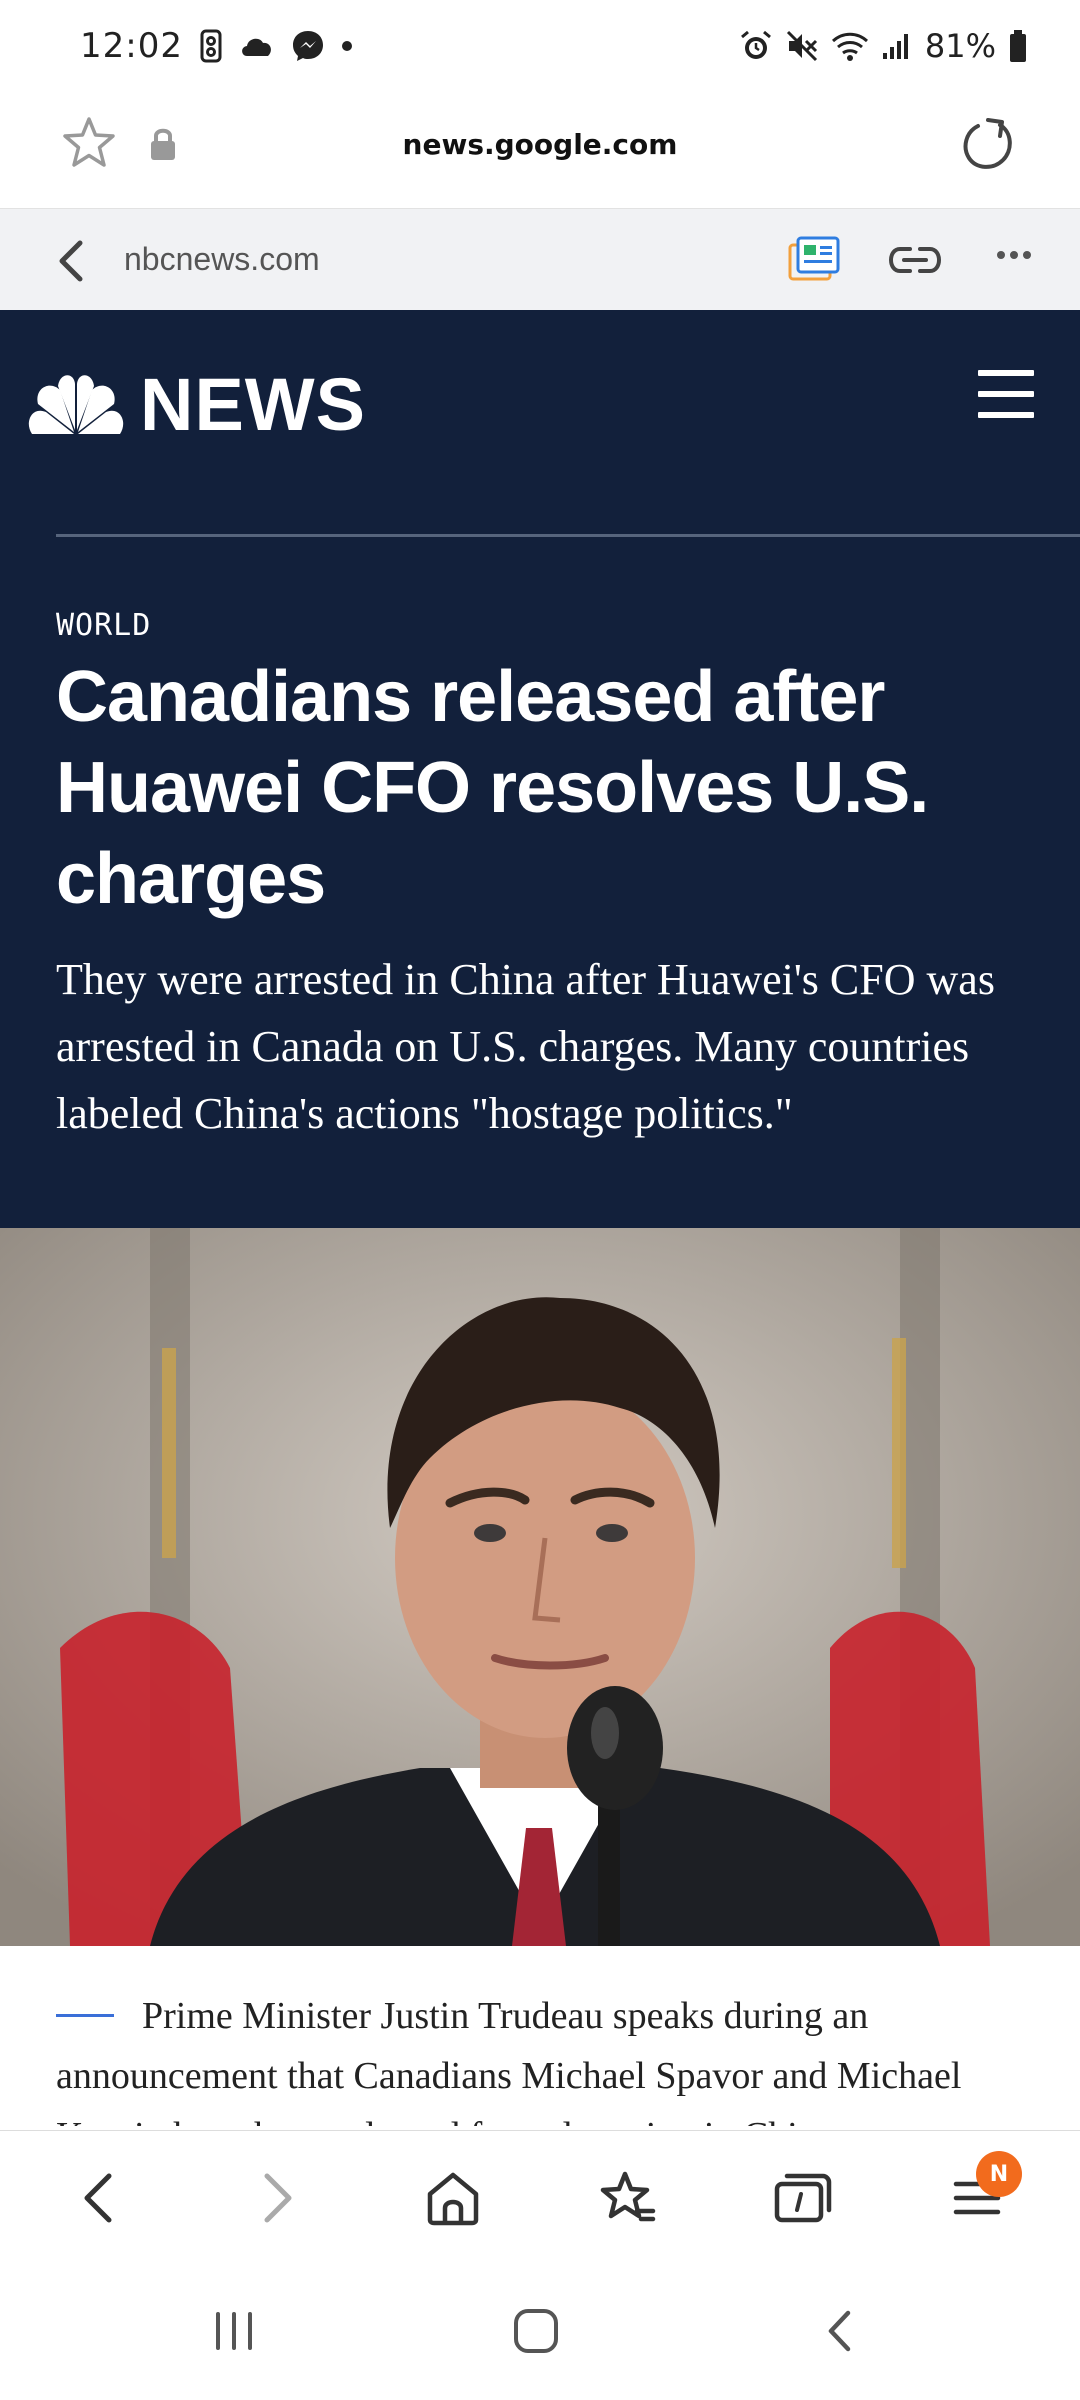 The image size is (1080, 2400). I want to click on home-icon, so click(453, 2199).